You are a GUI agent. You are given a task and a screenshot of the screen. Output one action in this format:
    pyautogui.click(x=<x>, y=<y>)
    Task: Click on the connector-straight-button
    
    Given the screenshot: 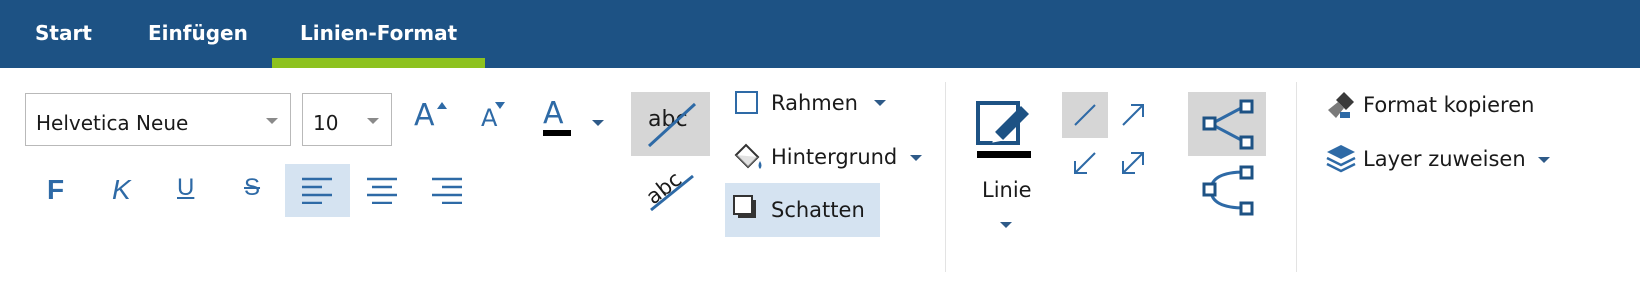 What is the action you would take?
    pyautogui.click(x=1227, y=124)
    